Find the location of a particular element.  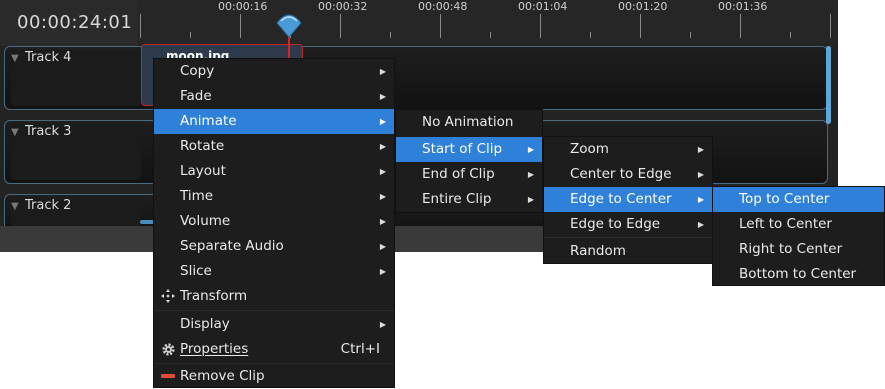

menu-item-right-to-center: Right to Center is located at coordinates (798, 249).